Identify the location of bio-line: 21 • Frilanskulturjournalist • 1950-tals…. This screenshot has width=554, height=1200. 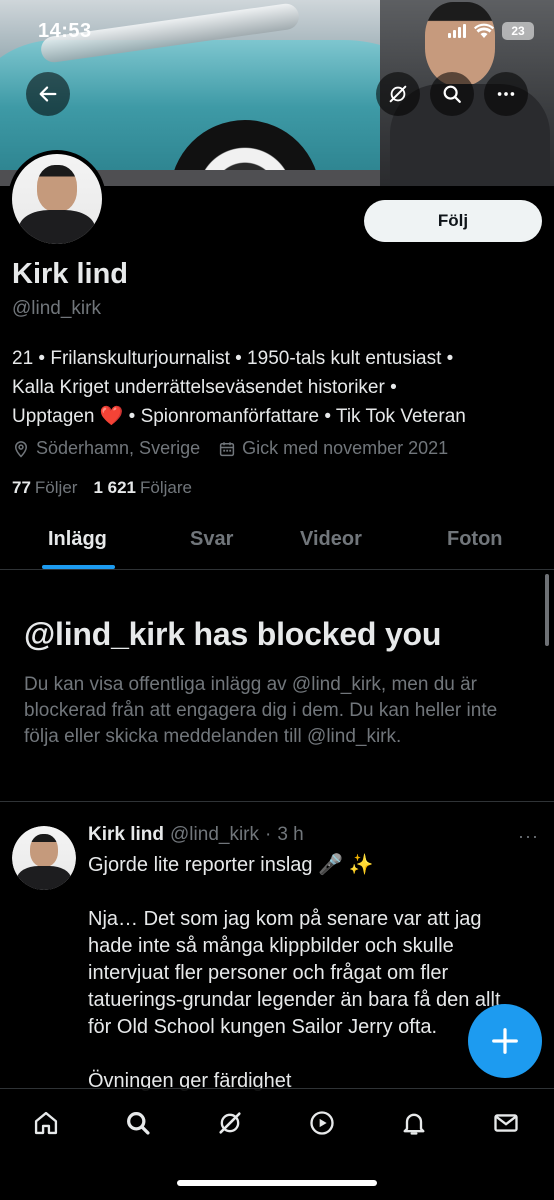
(233, 358).